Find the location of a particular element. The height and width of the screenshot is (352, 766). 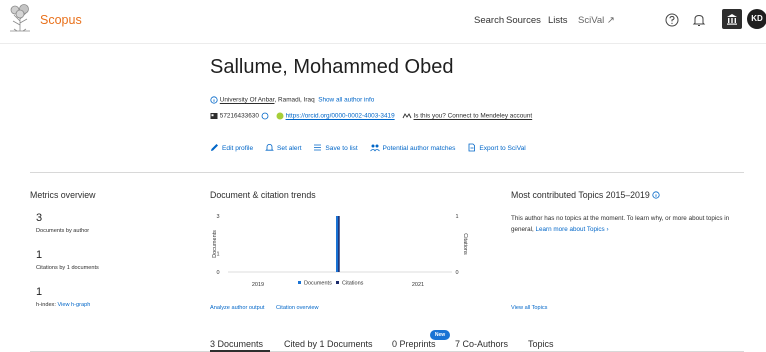

export-to-scival-button: Export to SciVal is located at coordinates (496, 147).